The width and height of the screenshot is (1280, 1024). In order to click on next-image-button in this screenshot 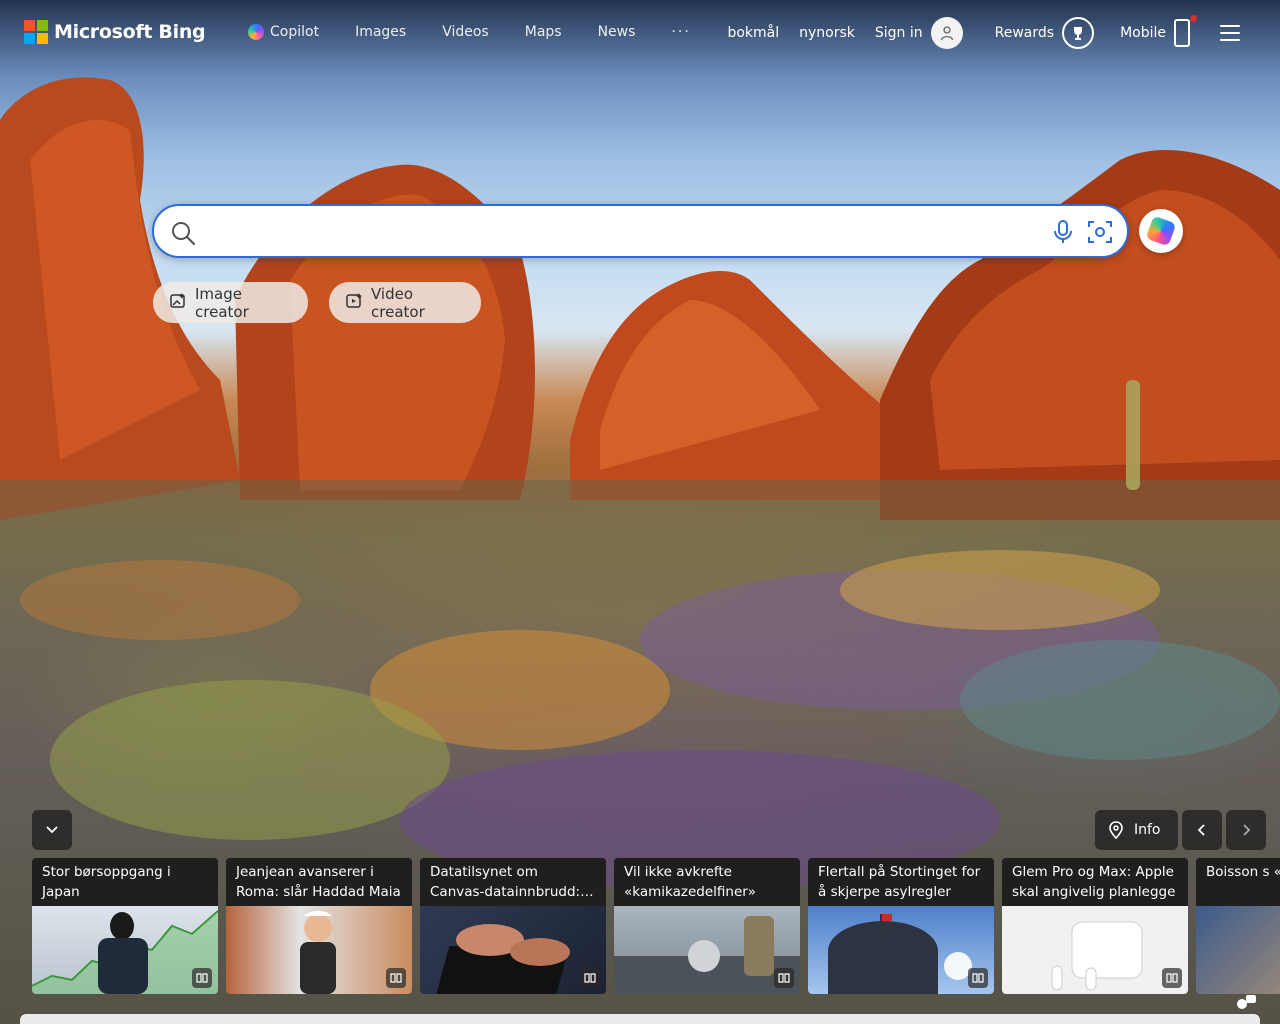, I will do `click(1246, 830)`.